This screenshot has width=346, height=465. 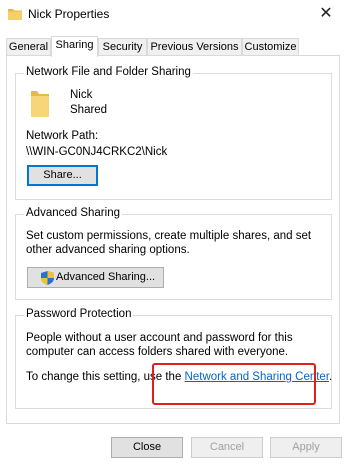 I want to click on folder-icon, so click(x=15, y=14).